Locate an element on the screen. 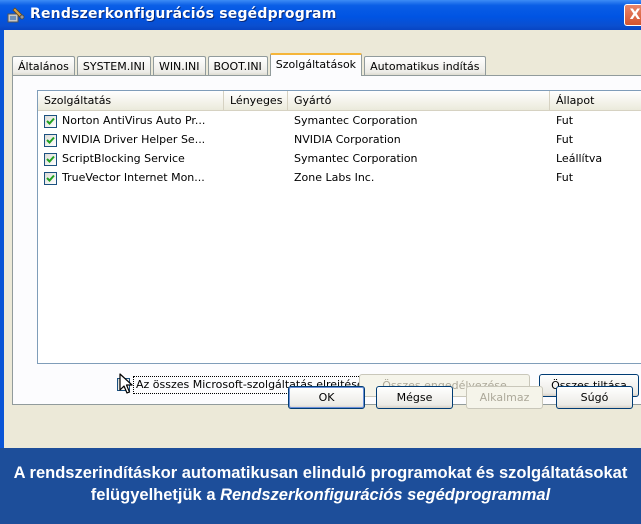 The width and height of the screenshot is (641, 524). column-header-essential: Lényeges is located at coordinates (256, 101).